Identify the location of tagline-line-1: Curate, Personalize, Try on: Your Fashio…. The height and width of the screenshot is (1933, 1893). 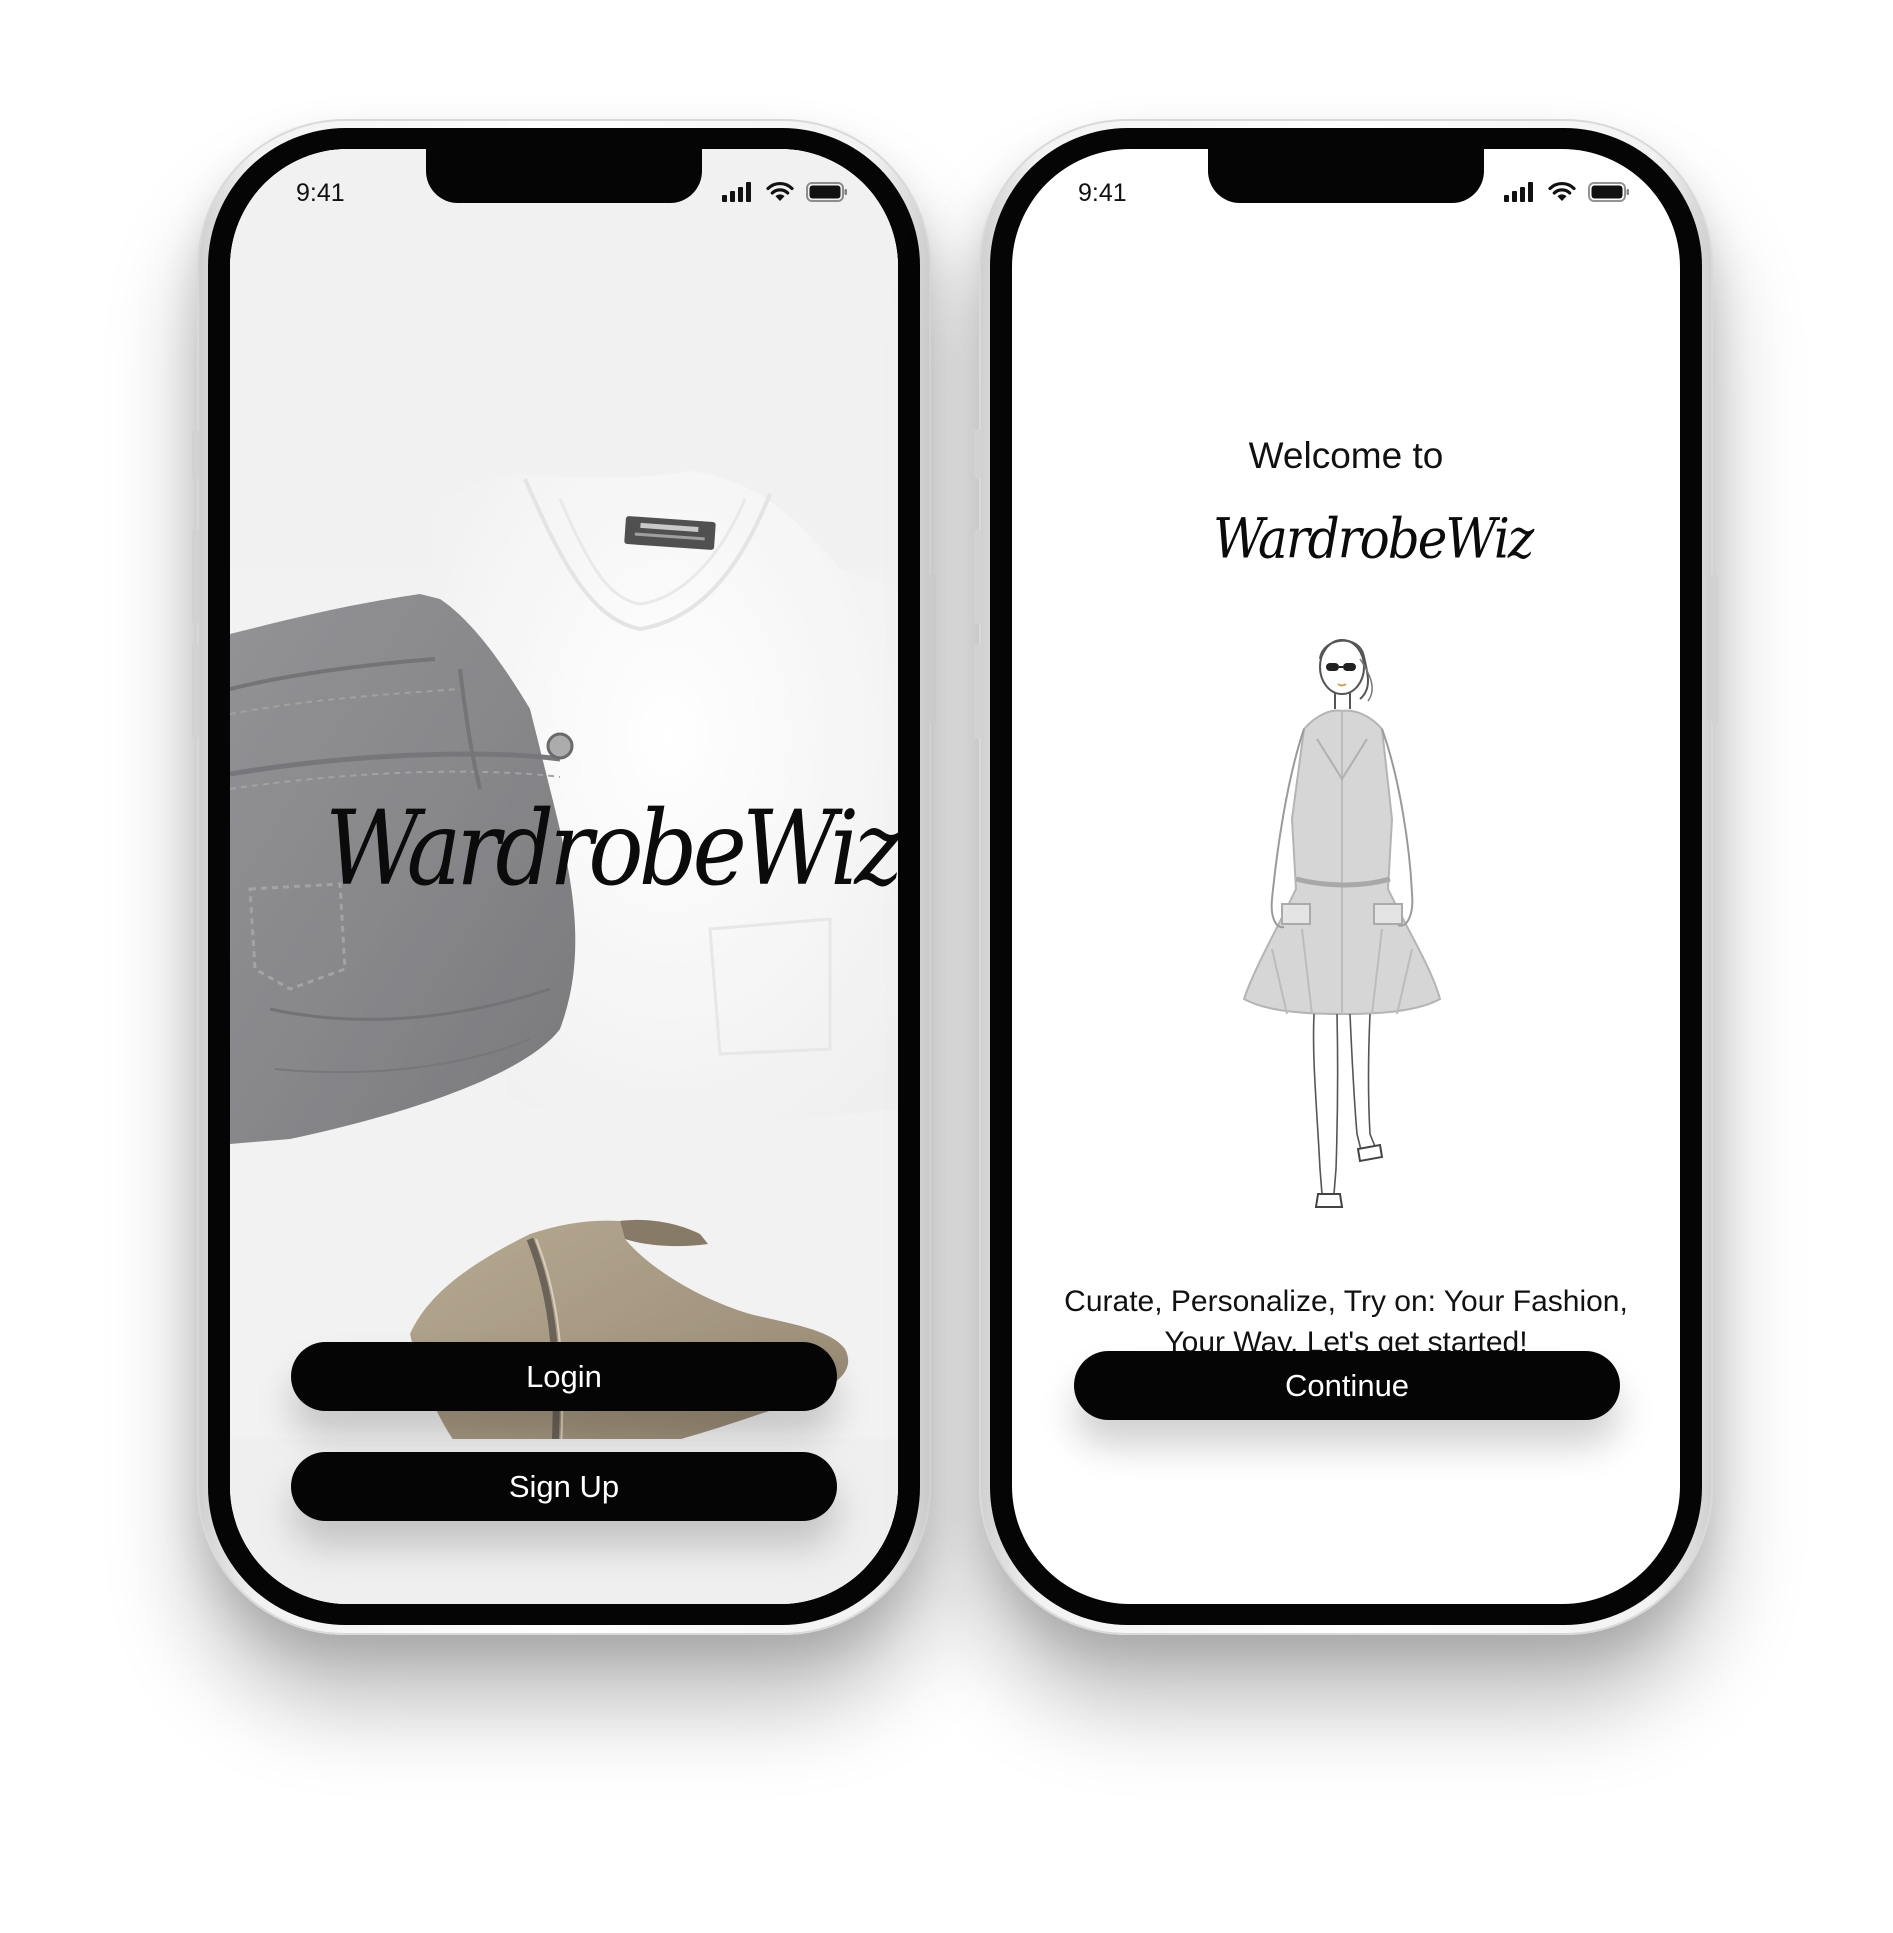
(1346, 1301).